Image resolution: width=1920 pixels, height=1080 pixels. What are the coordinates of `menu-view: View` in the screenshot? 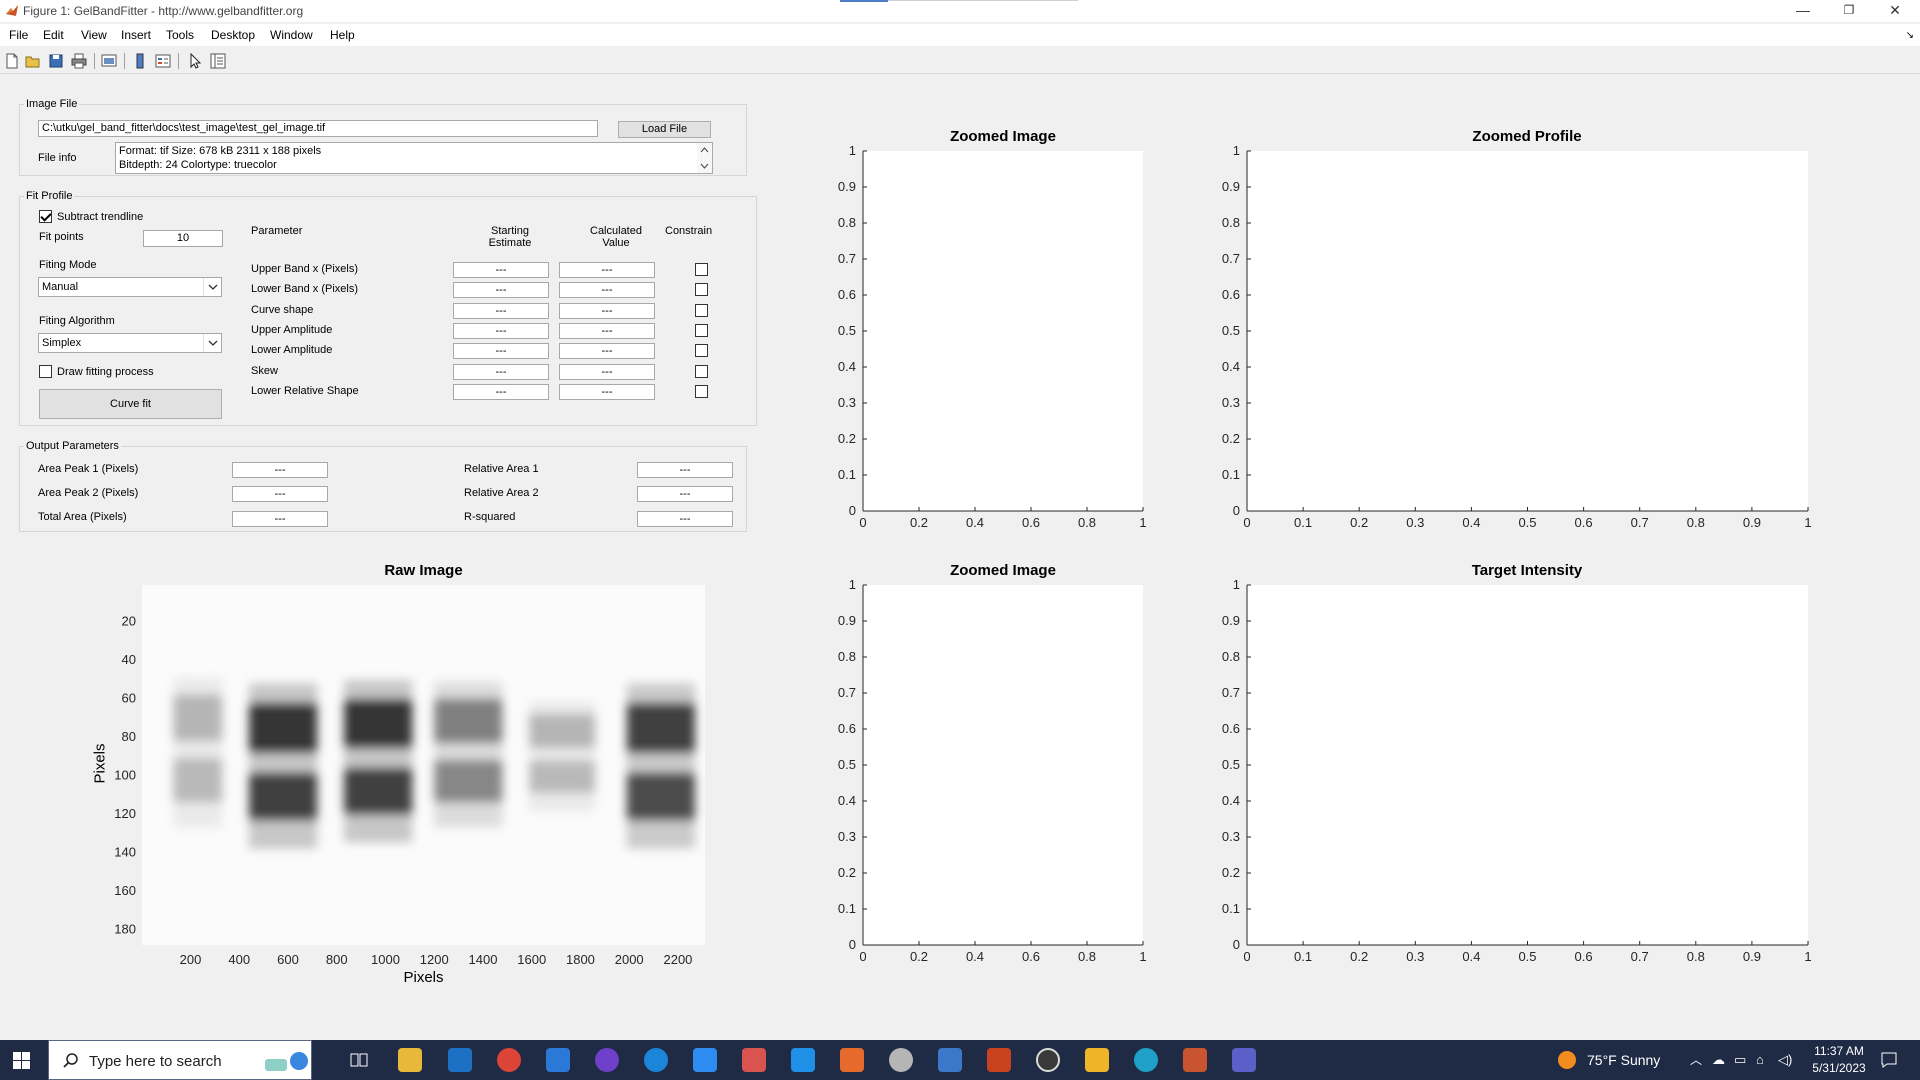 It's located at (94, 35).